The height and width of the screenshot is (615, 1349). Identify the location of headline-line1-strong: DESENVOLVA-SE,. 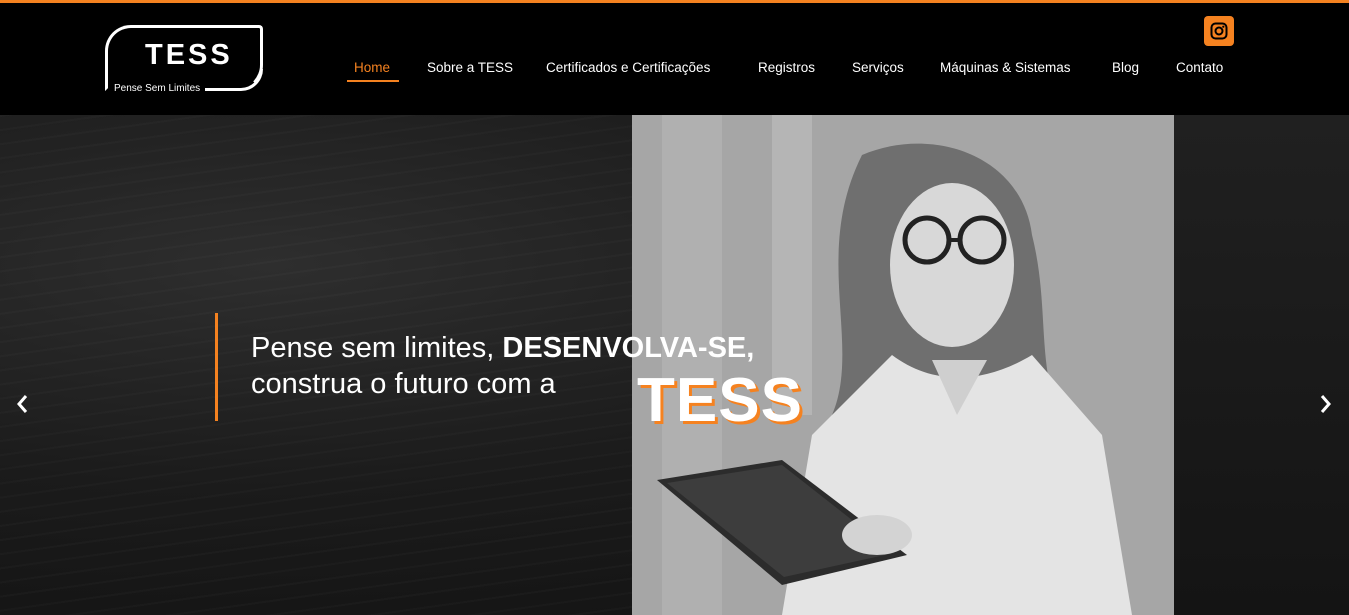
(628, 348).